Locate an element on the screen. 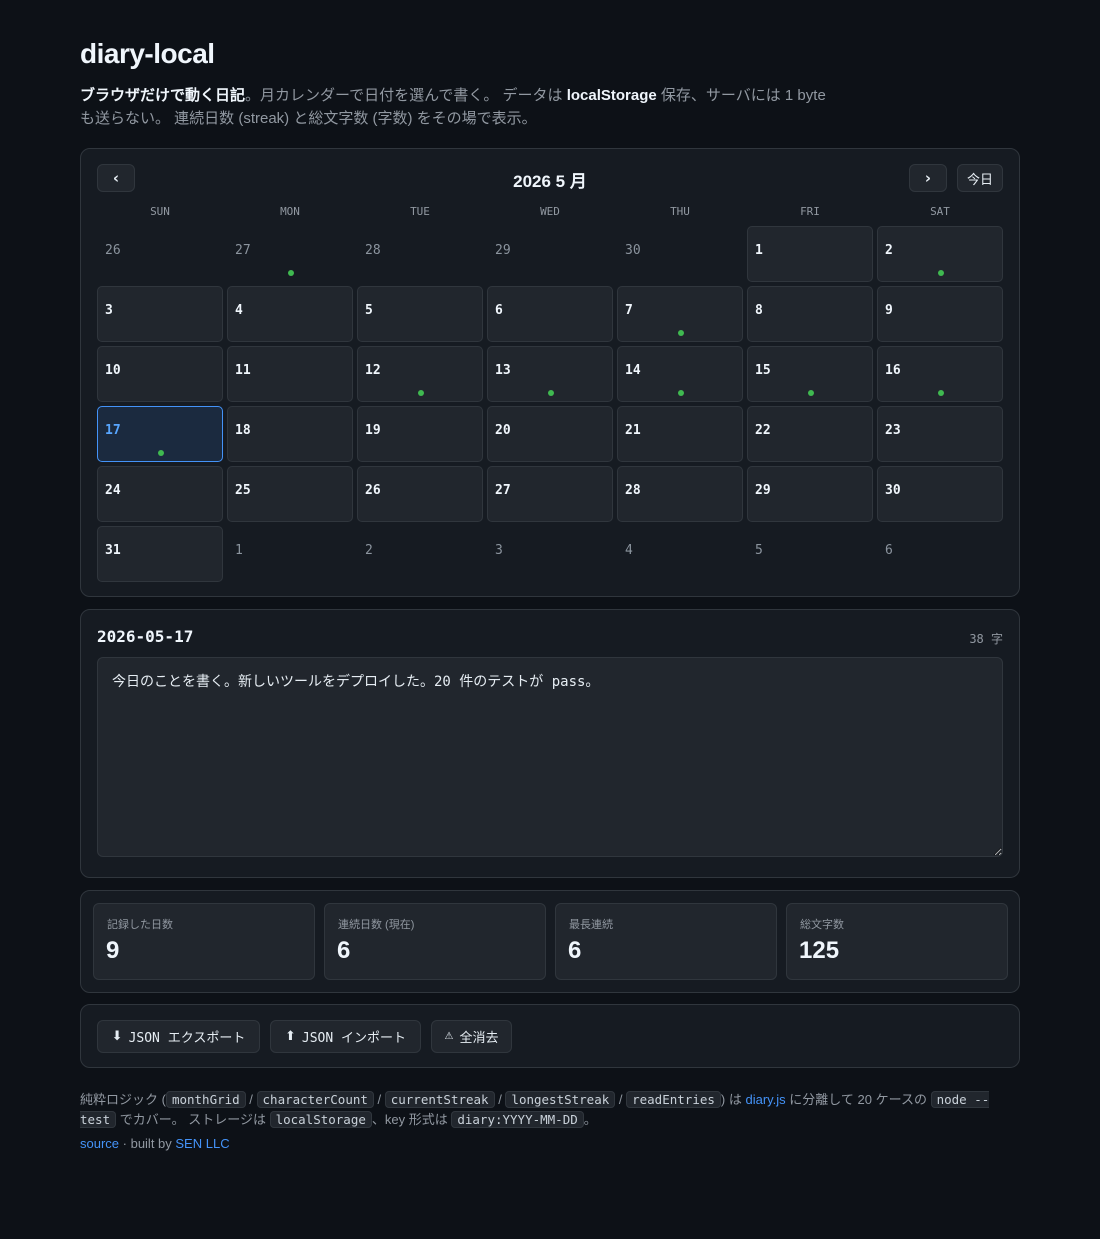  diary-js-link: diary.js is located at coordinates (765, 1099).